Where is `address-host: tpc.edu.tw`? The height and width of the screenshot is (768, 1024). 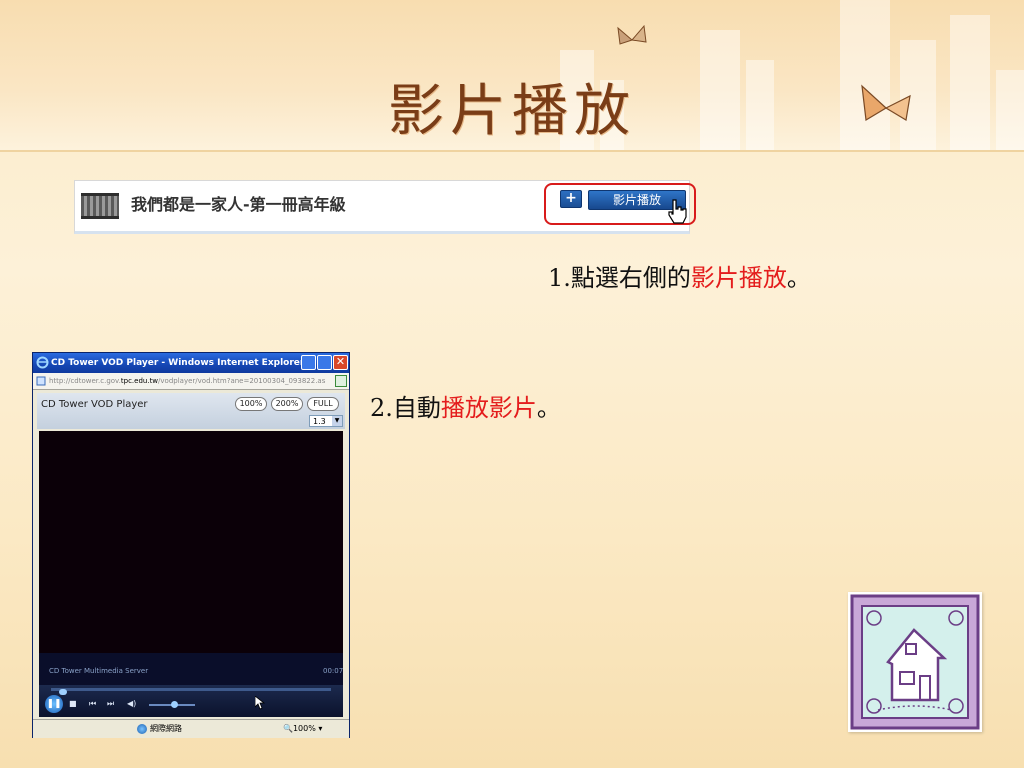 address-host: tpc.edu.tw is located at coordinates (139, 381).